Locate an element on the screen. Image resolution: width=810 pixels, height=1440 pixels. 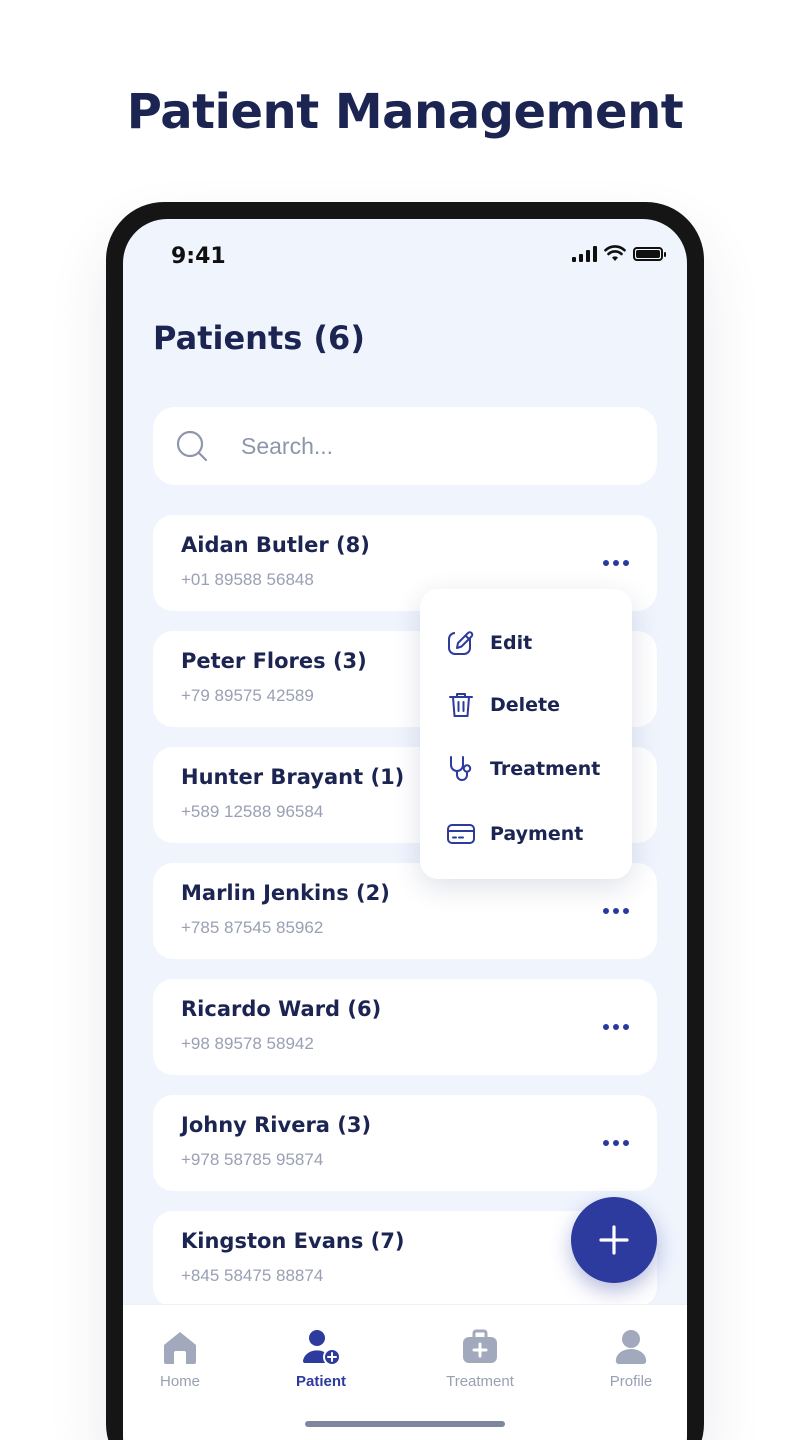
patient-name: Aidan Butler (8) is located at coordinates (275, 545).